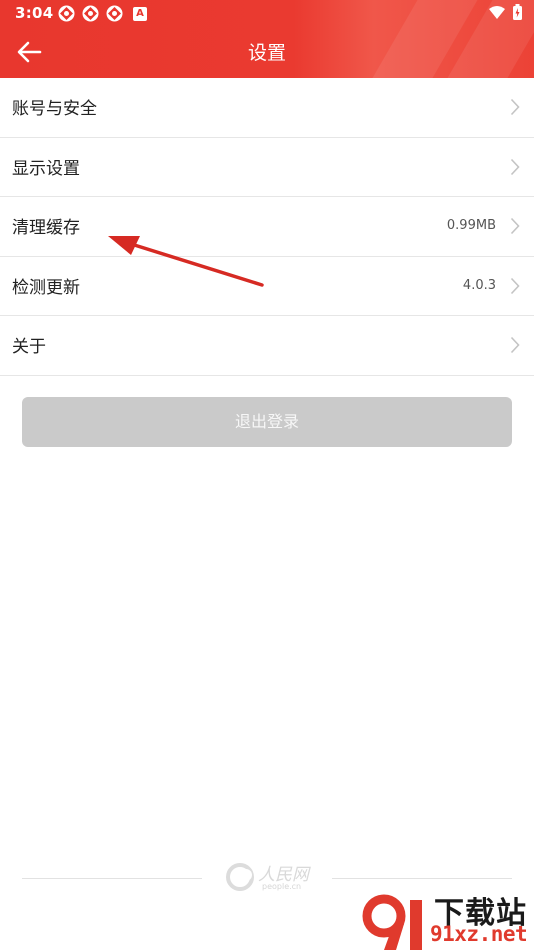 The image size is (534, 950). Describe the element at coordinates (140, 13) in the screenshot. I see `notification-icon: A` at that location.